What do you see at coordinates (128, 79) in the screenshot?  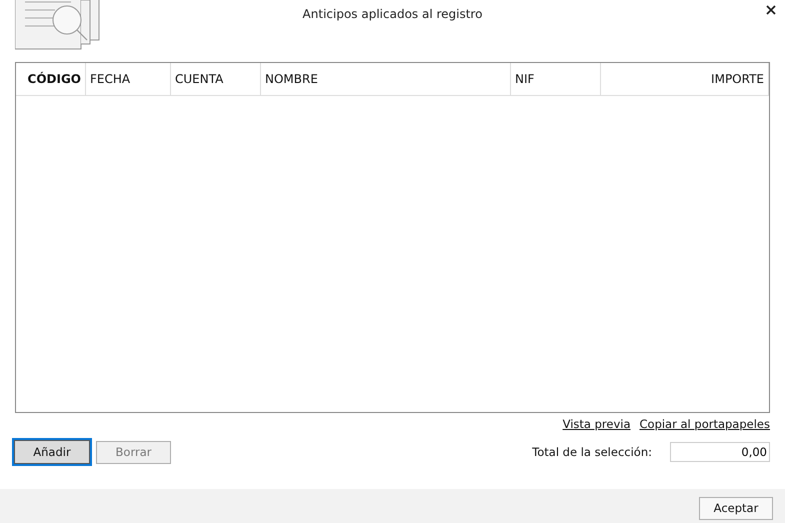 I see `column-header: FECHA` at bounding box center [128, 79].